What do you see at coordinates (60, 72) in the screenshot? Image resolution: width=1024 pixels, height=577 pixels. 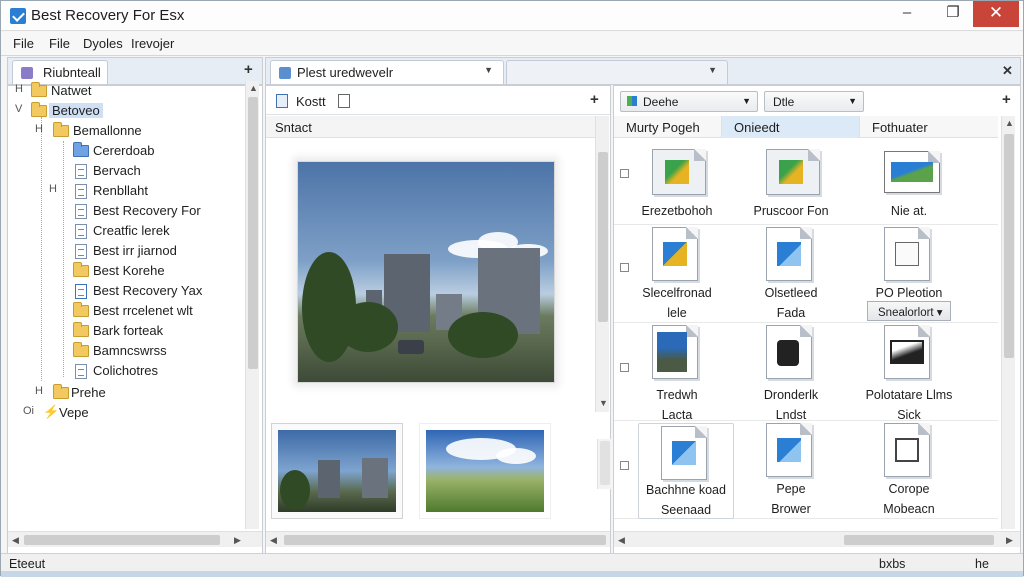 I see `tab-riubnteall: Riubnteall` at bounding box center [60, 72].